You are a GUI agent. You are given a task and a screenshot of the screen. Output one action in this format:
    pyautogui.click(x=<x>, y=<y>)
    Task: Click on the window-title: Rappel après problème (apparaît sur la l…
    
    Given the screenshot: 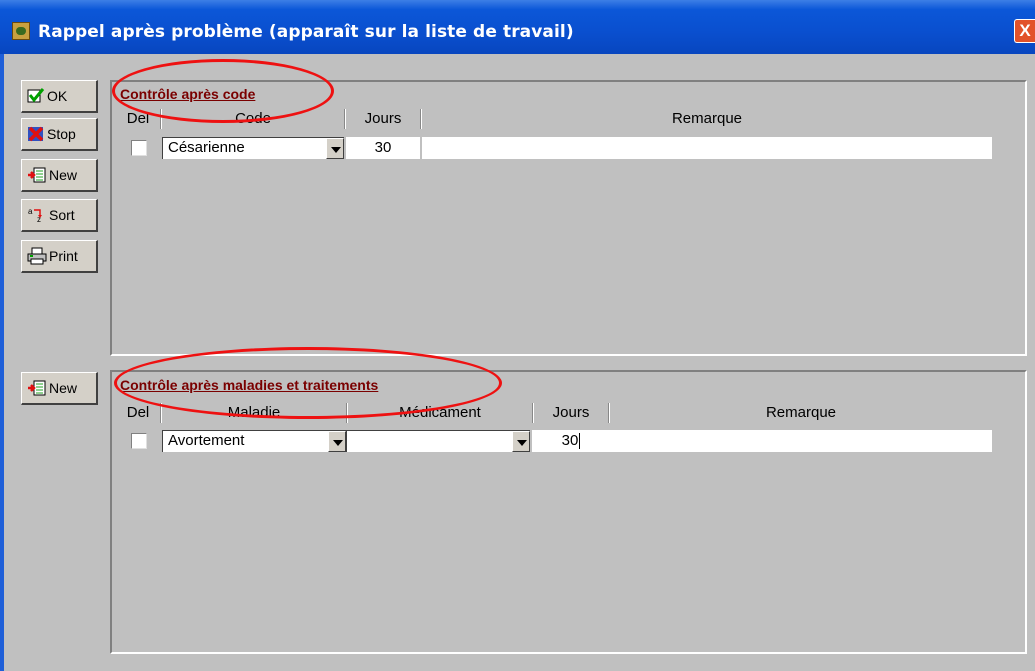 What is the action you would take?
    pyautogui.click(x=306, y=32)
    